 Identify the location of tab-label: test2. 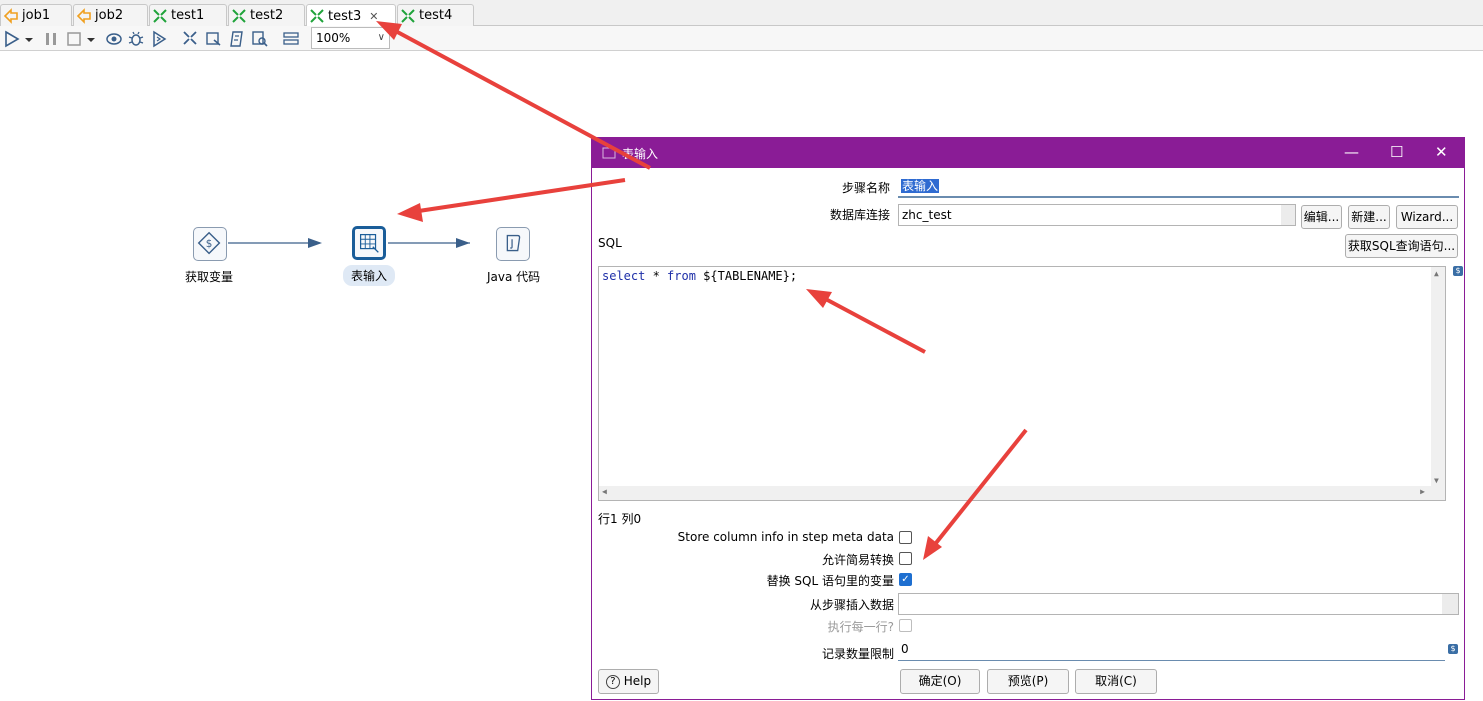
(267, 15).